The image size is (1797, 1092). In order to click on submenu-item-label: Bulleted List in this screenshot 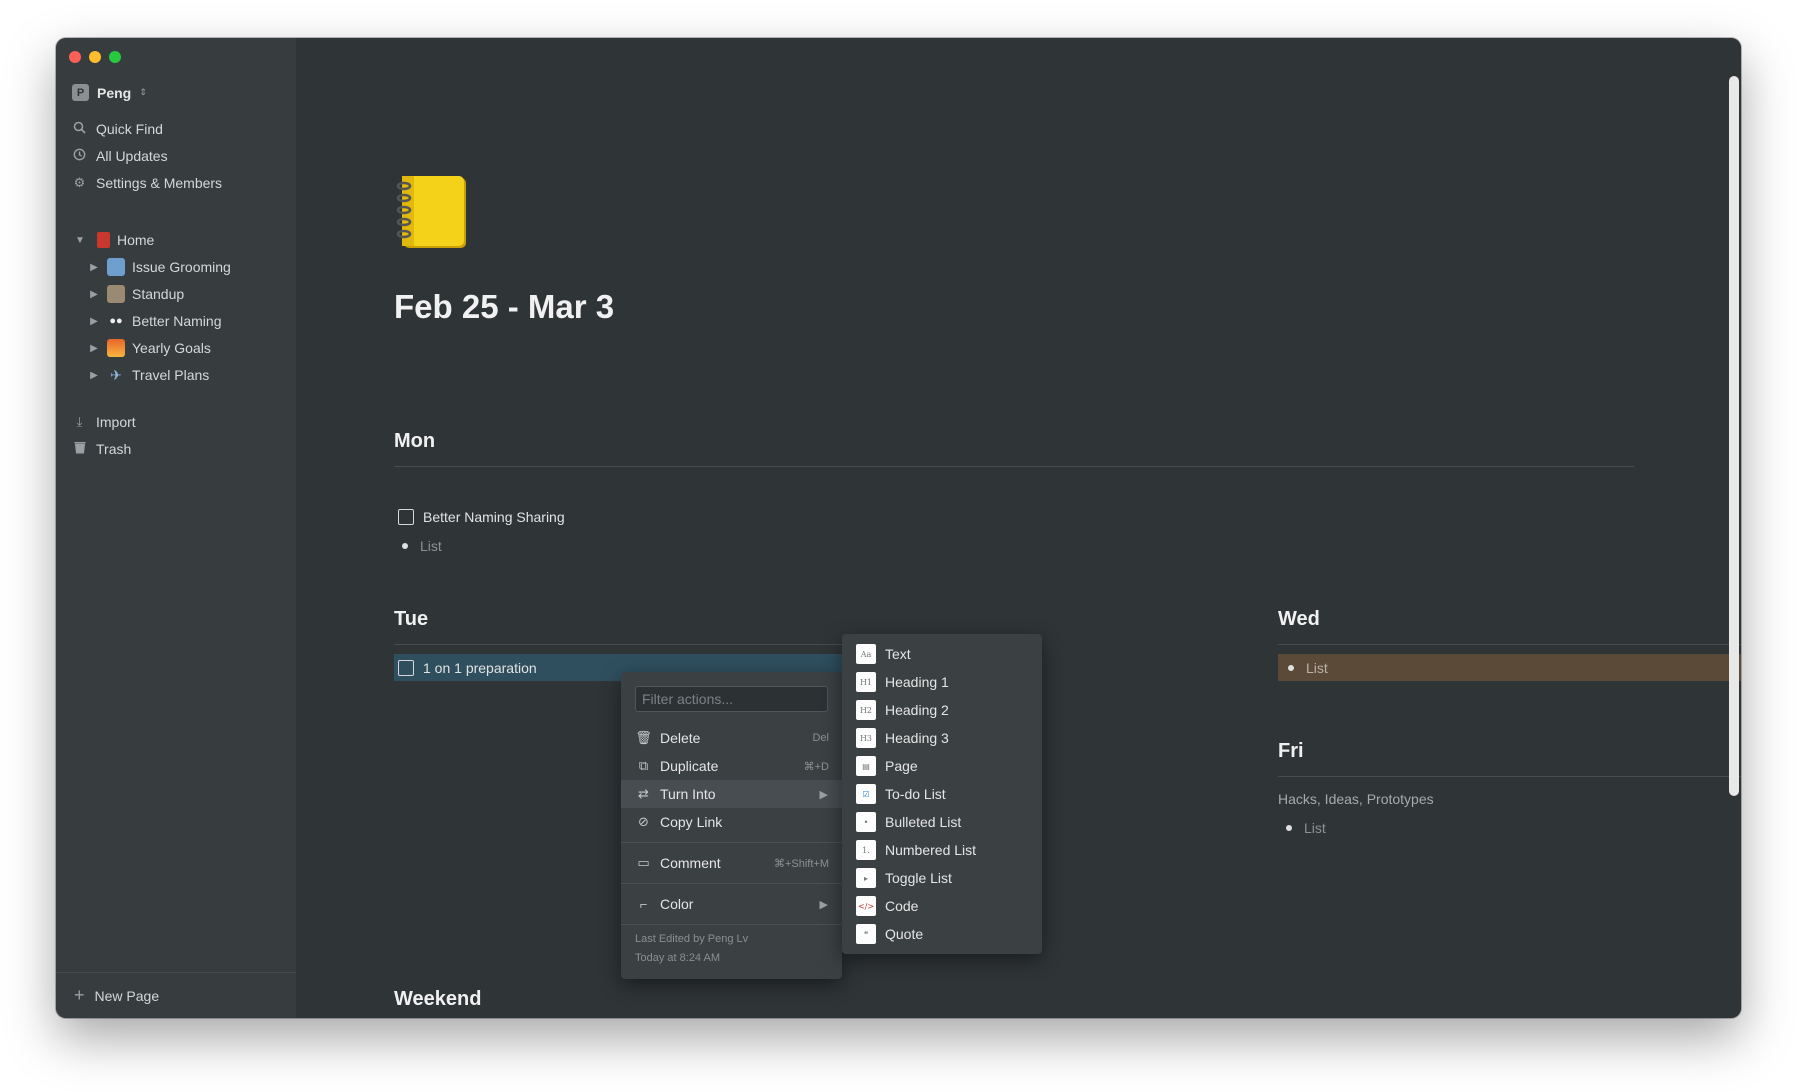, I will do `click(923, 822)`.